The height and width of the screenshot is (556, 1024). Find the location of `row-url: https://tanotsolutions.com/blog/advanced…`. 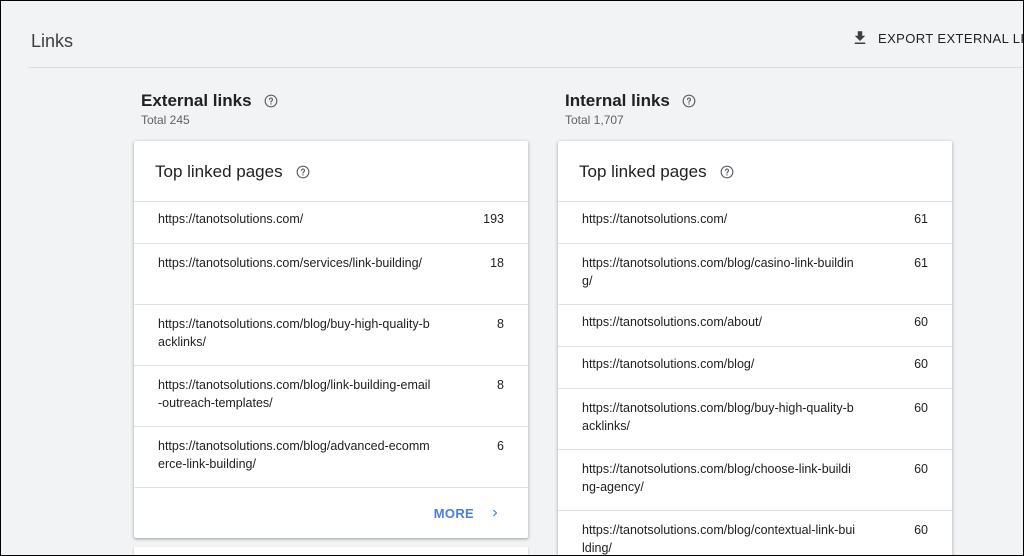

row-url: https://tanotsolutions.com/blog/advanced… is located at coordinates (294, 455).